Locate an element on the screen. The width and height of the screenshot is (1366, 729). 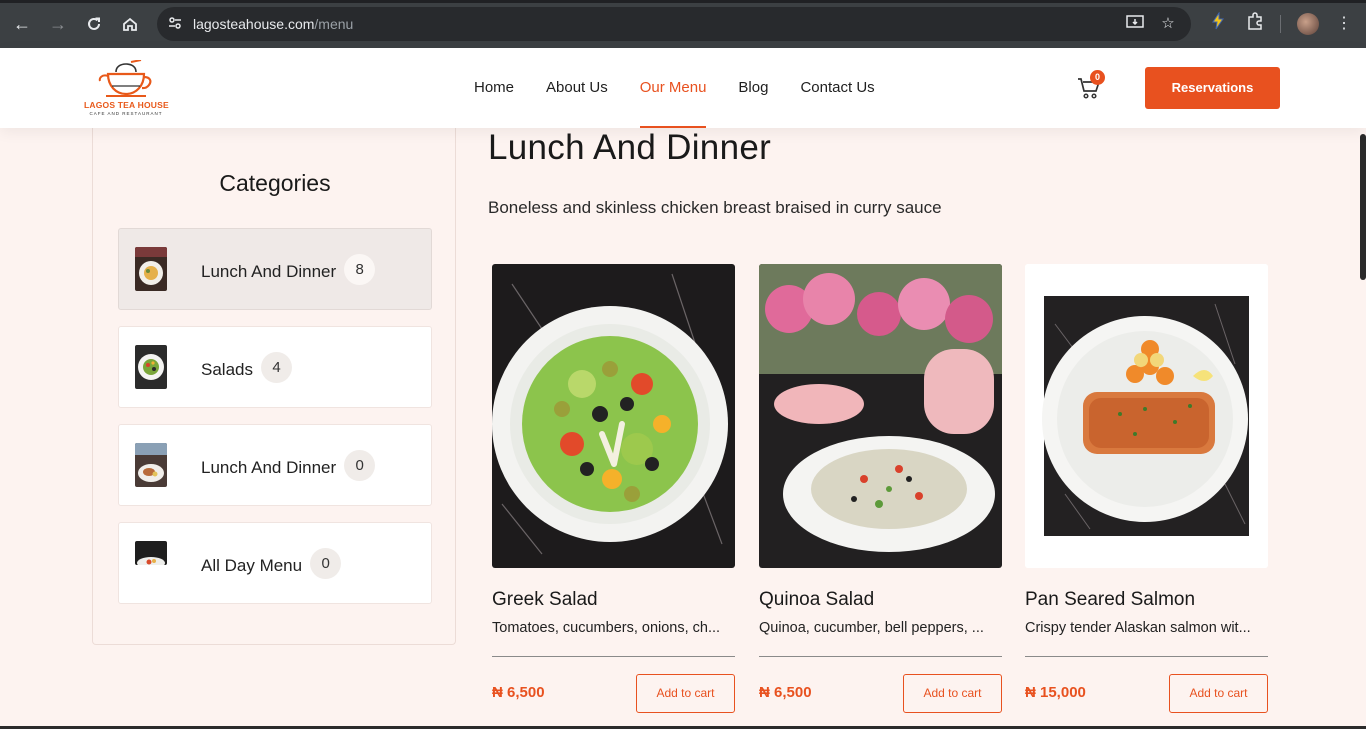
nav-about-us: About Us is located at coordinates (577, 88).